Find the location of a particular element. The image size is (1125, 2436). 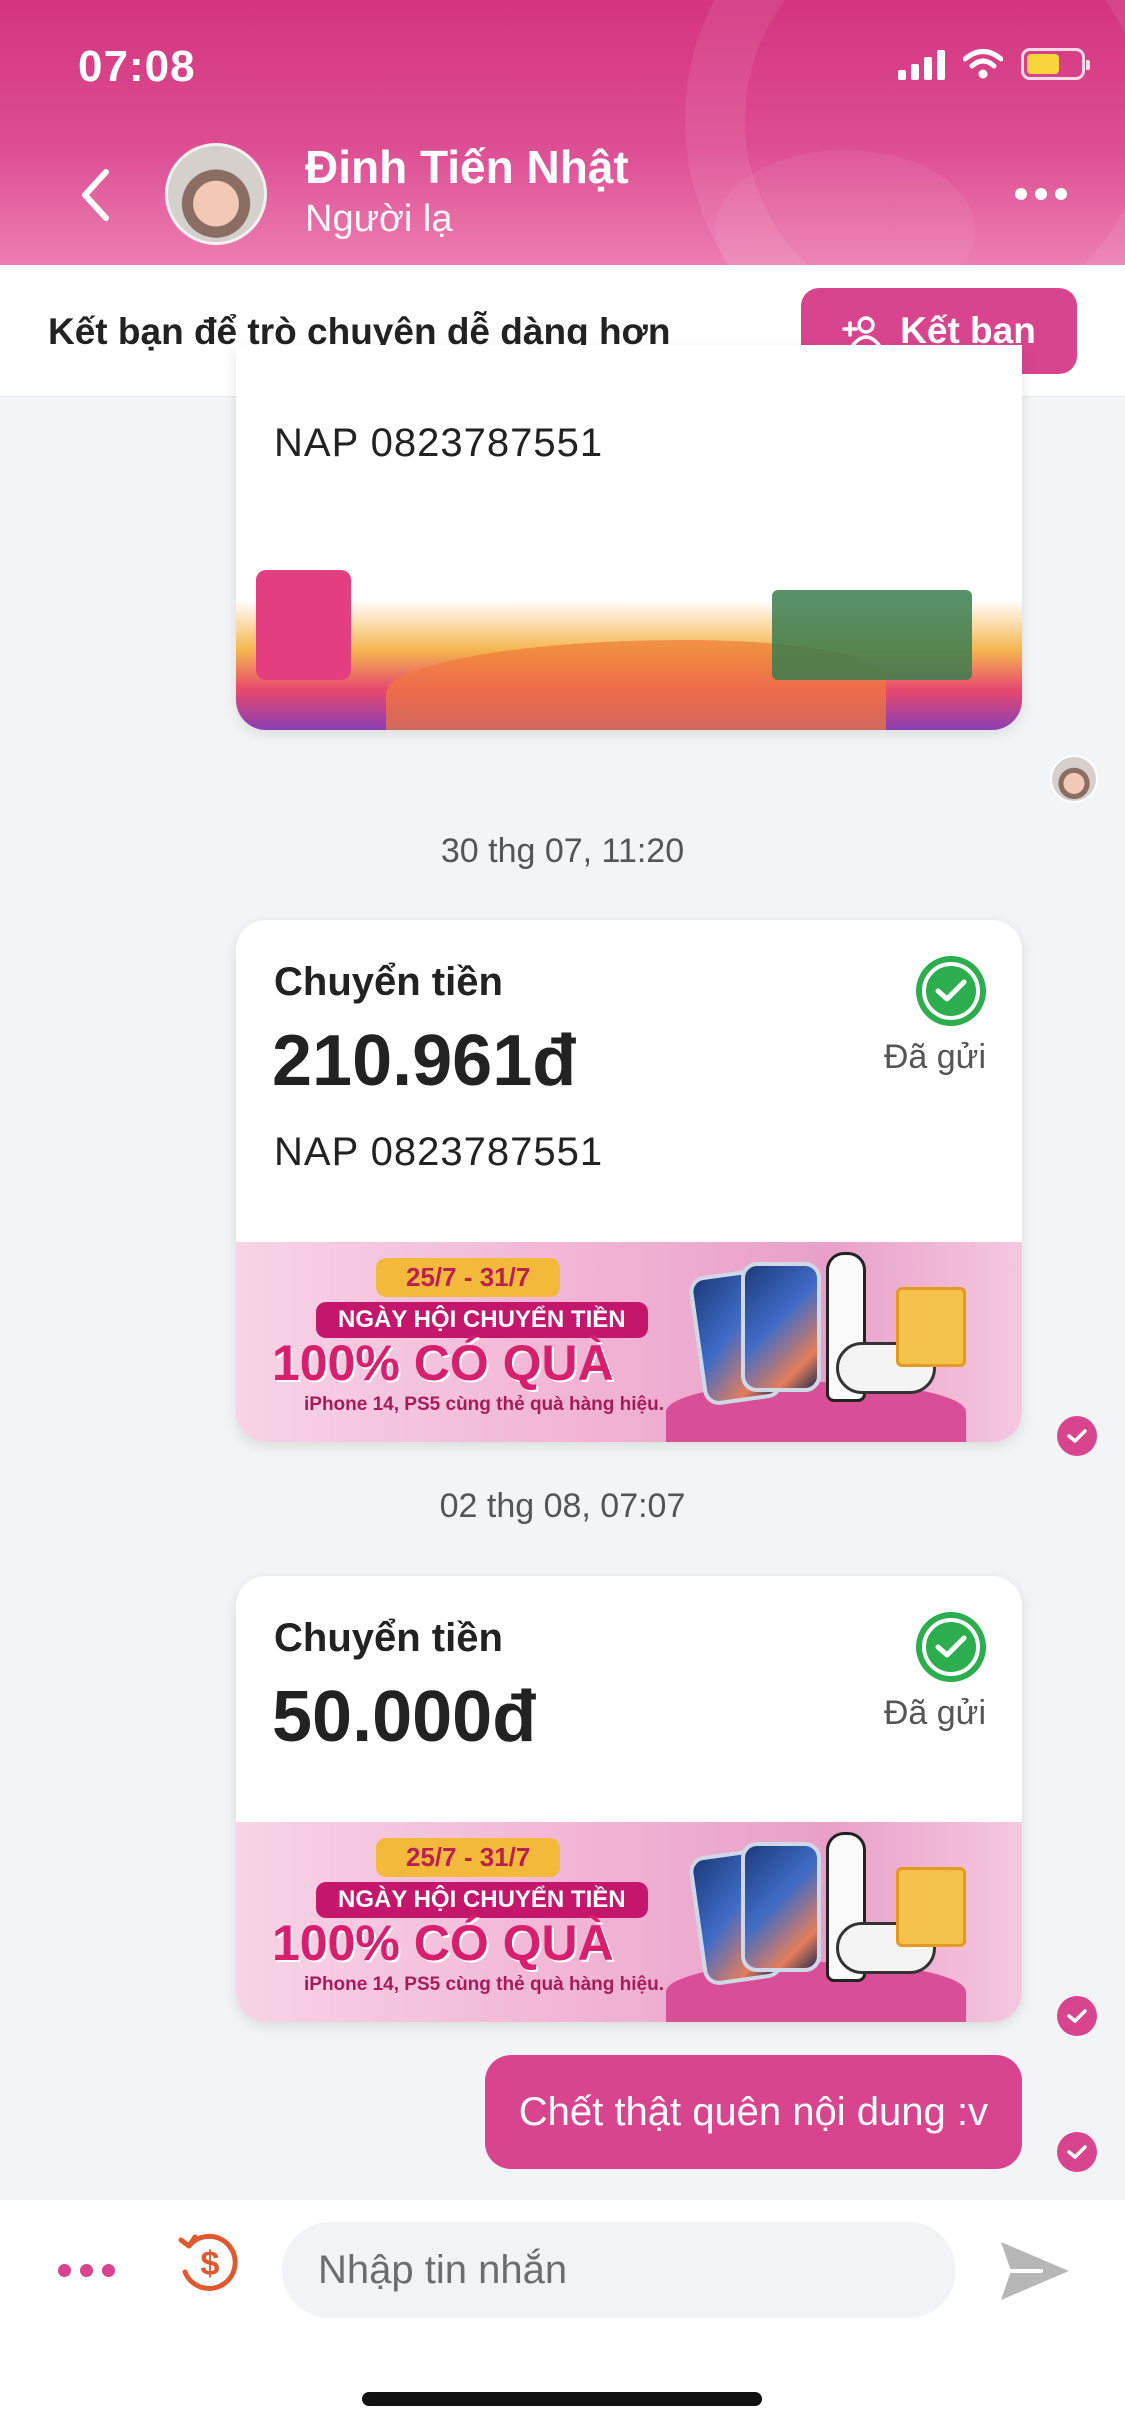

add-user-icon is located at coordinates (861, 331).